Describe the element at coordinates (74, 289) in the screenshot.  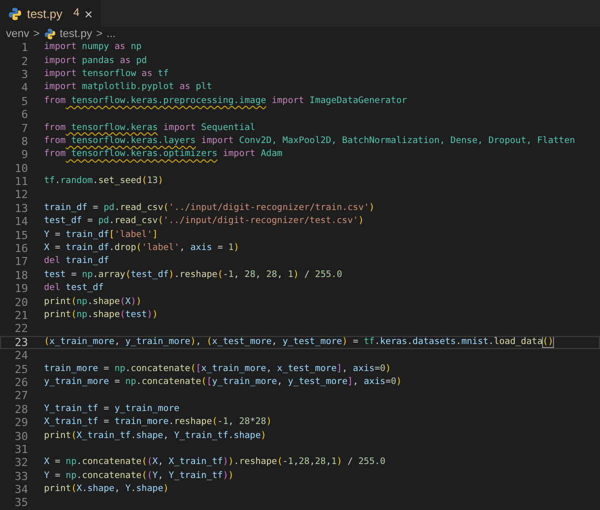
I see `code-line: del test_df` at that location.